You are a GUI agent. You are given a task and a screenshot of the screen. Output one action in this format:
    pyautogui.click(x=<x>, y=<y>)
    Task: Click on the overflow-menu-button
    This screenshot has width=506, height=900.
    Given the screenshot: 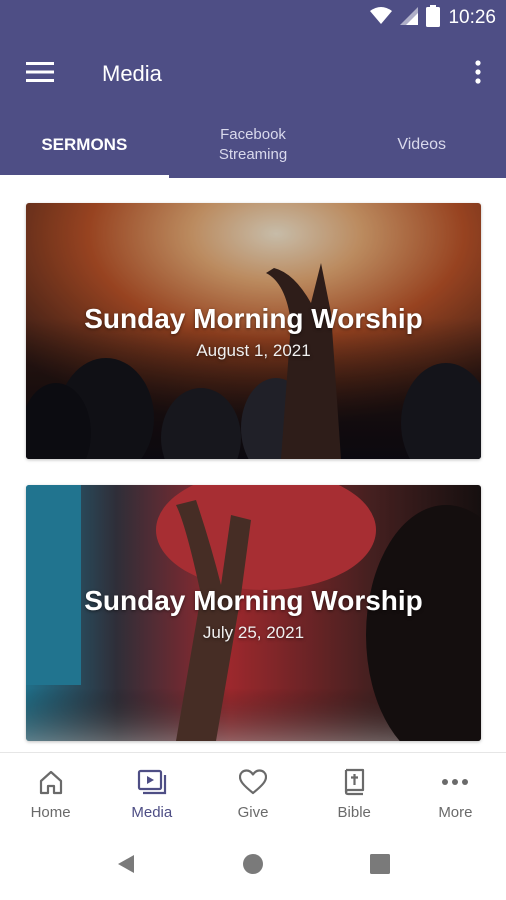 What is the action you would take?
    pyautogui.click(x=478, y=74)
    